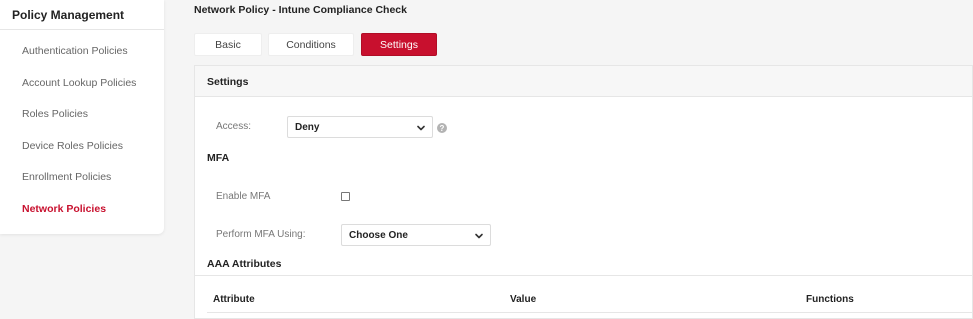  I want to click on table-header-functions: Functions, so click(830, 299).